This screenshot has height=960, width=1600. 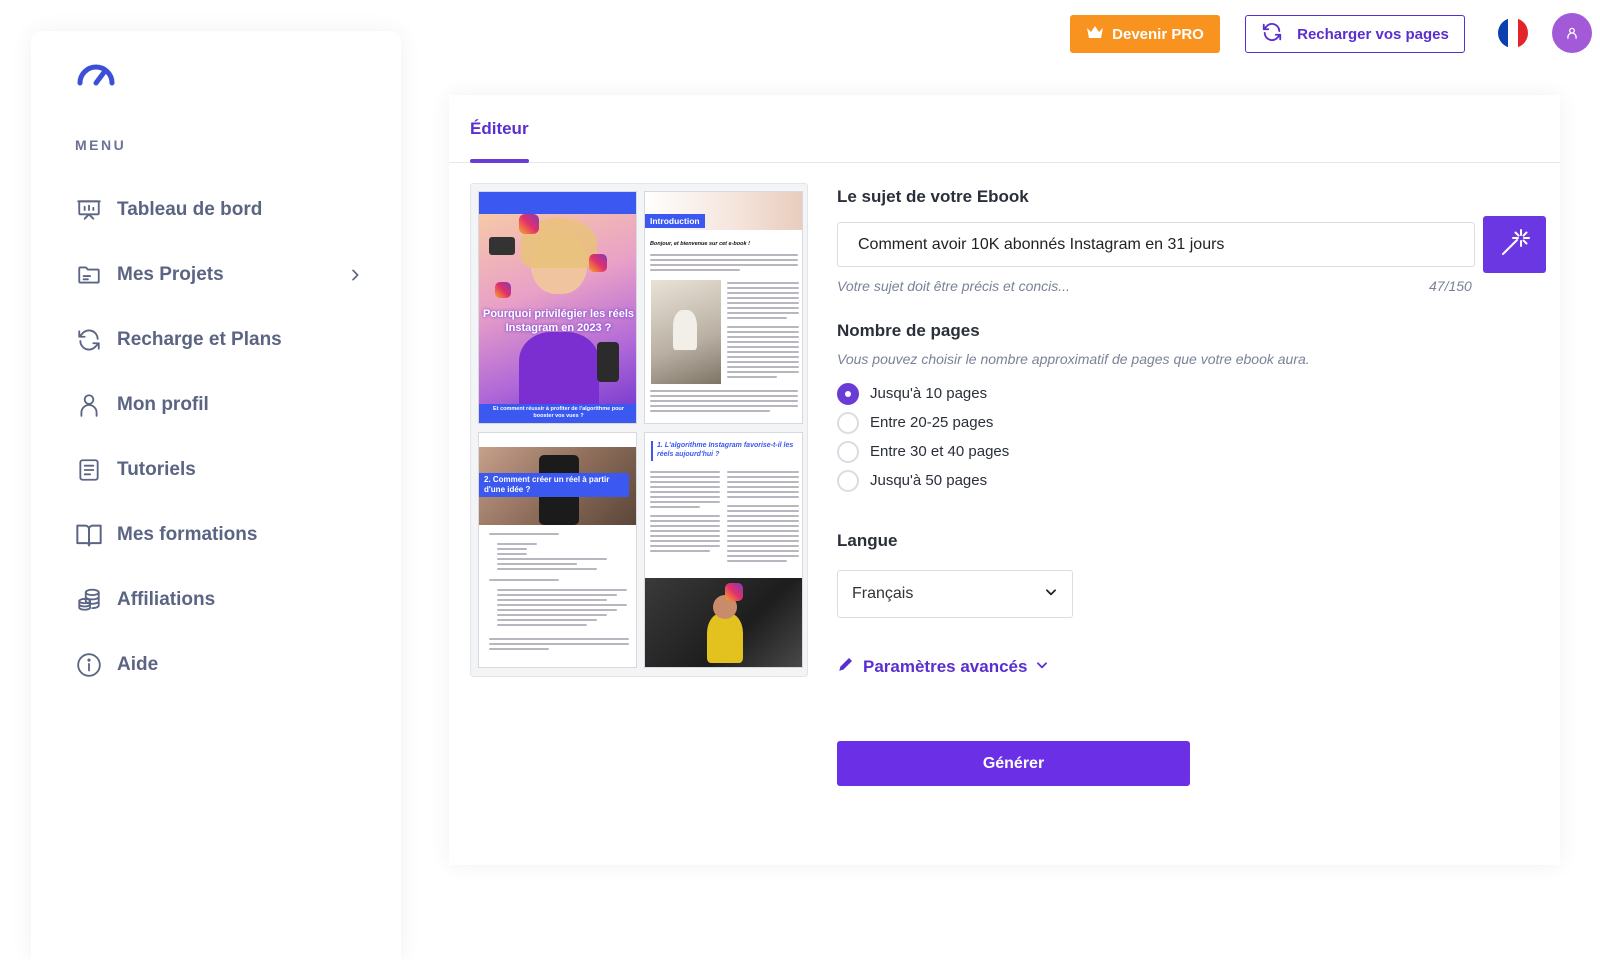 What do you see at coordinates (700, 244) in the screenshot?
I see `preview-page2-heading: Bonjour, et bienvenue sur cet e-book !` at bounding box center [700, 244].